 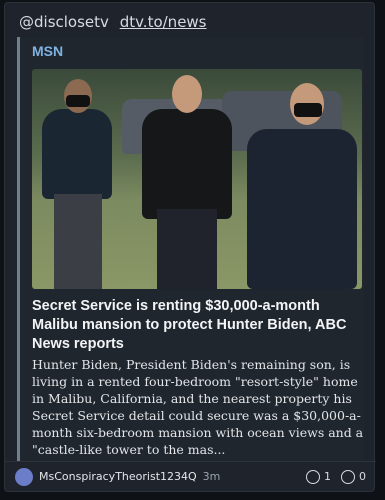 I want to click on comment-count: 0, so click(x=362, y=476).